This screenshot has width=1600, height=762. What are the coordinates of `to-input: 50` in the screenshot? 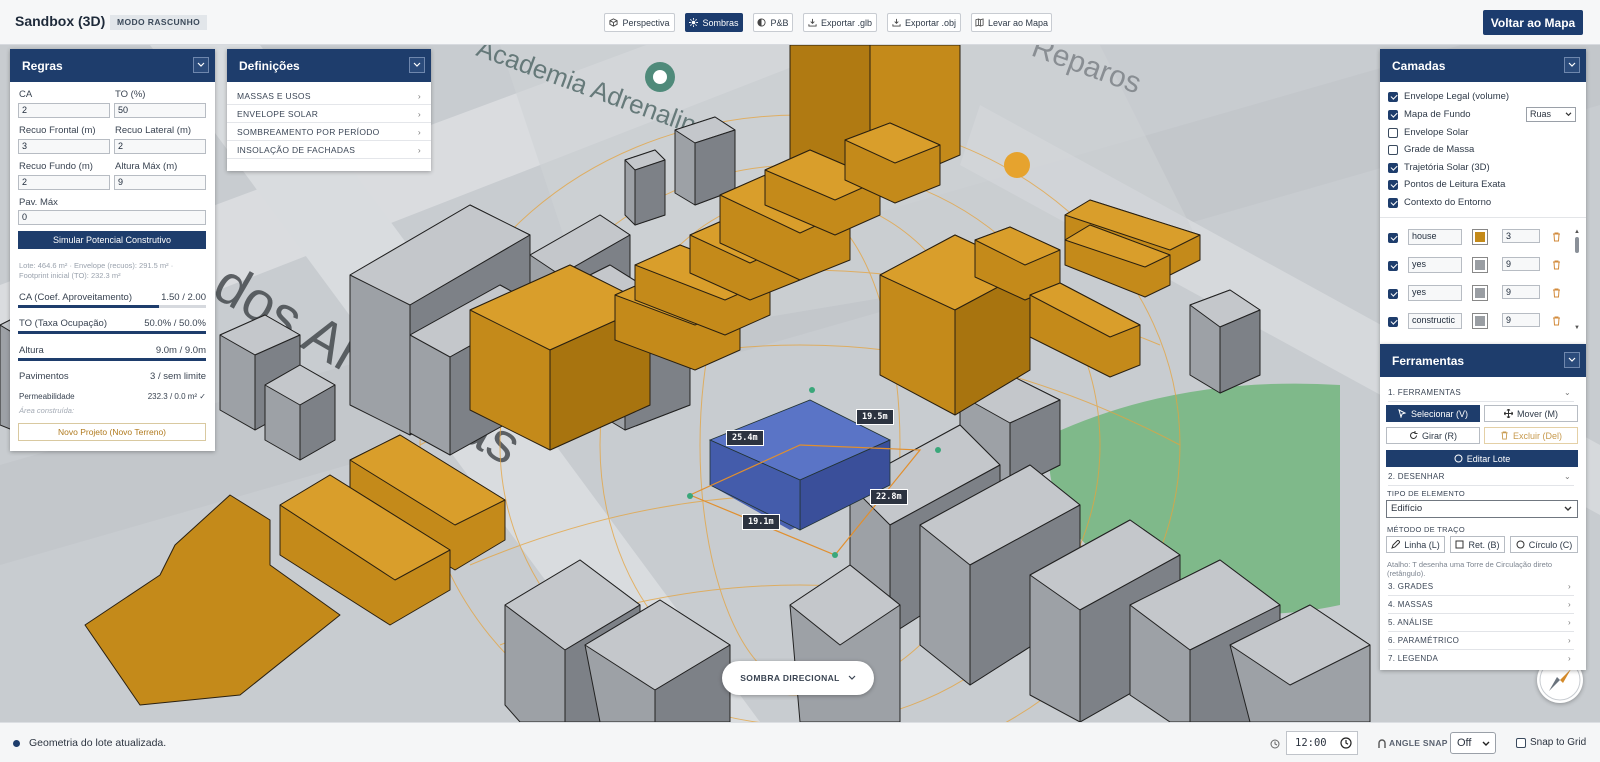 It's located at (160, 110).